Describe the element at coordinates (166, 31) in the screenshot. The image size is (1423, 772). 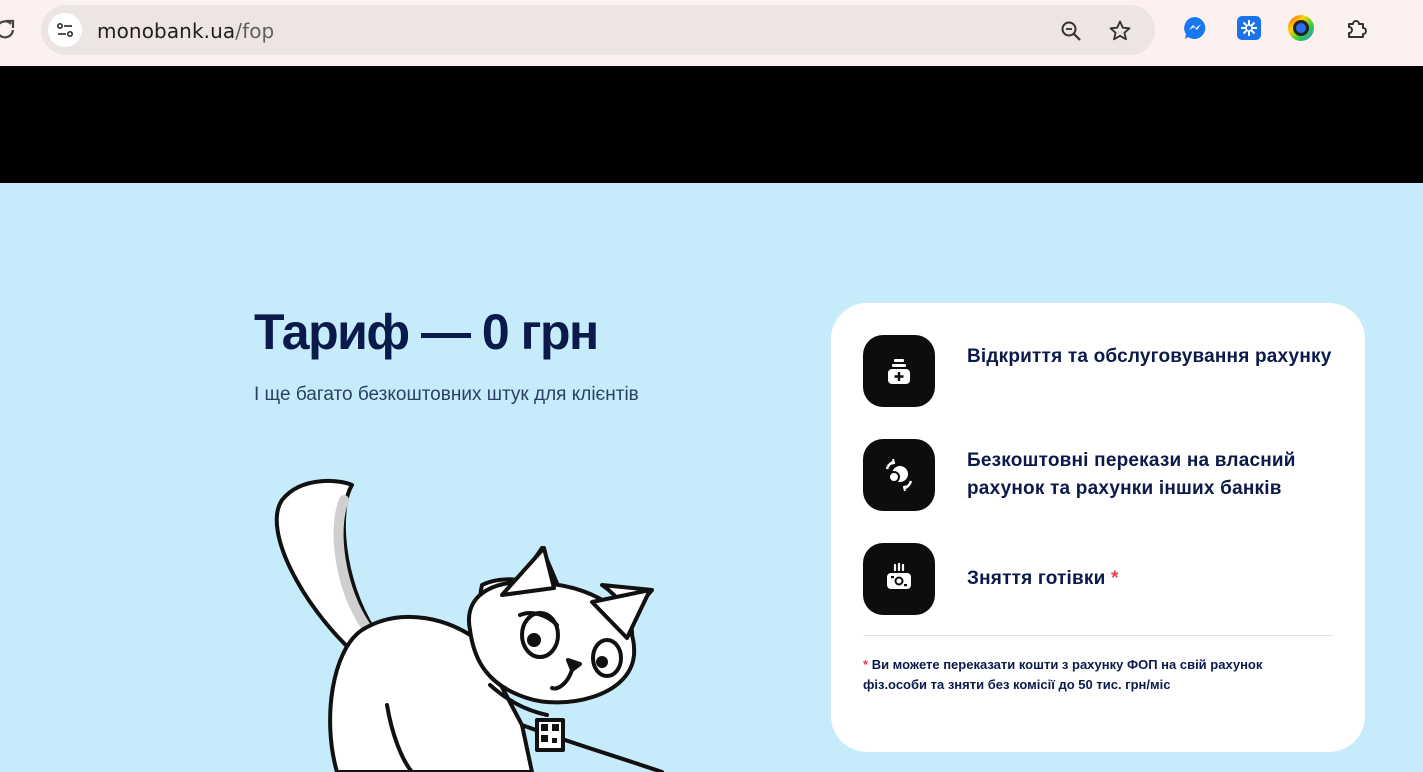
I see `url-host: monobank.ua` at that location.